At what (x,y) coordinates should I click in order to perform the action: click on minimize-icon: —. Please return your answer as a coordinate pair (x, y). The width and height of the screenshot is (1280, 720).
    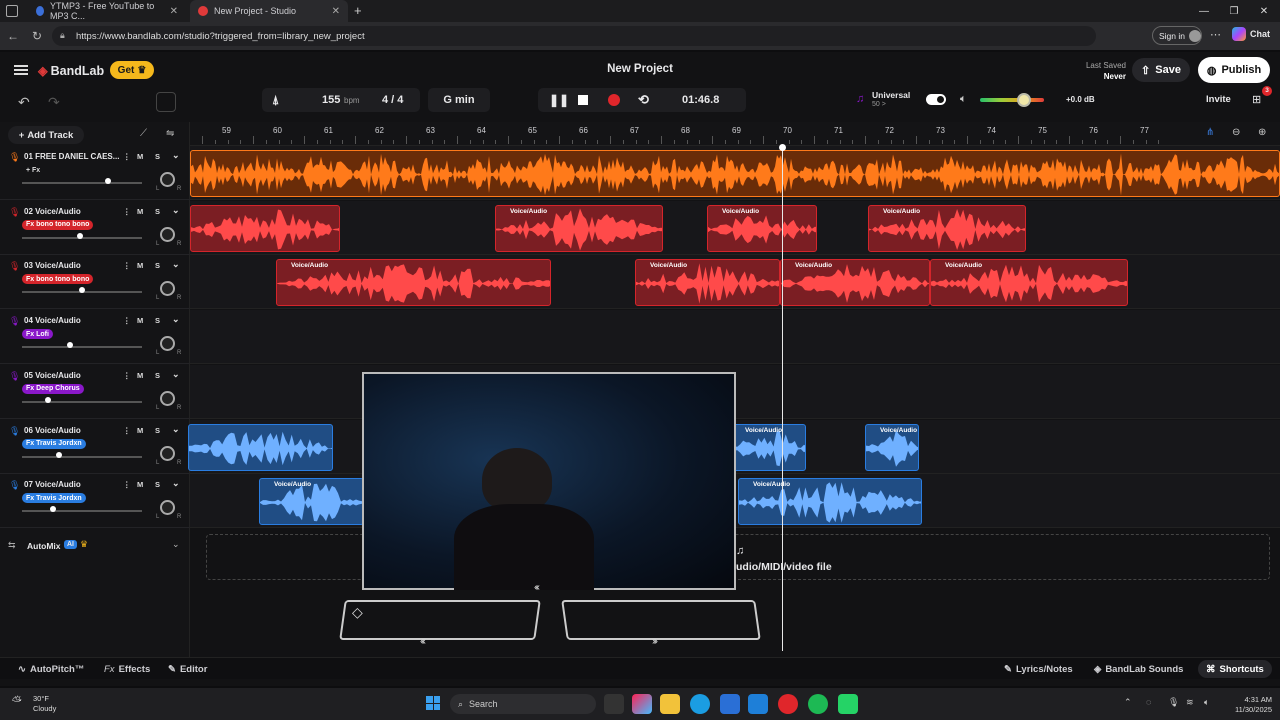
    Looking at the image, I should click on (1204, 11).